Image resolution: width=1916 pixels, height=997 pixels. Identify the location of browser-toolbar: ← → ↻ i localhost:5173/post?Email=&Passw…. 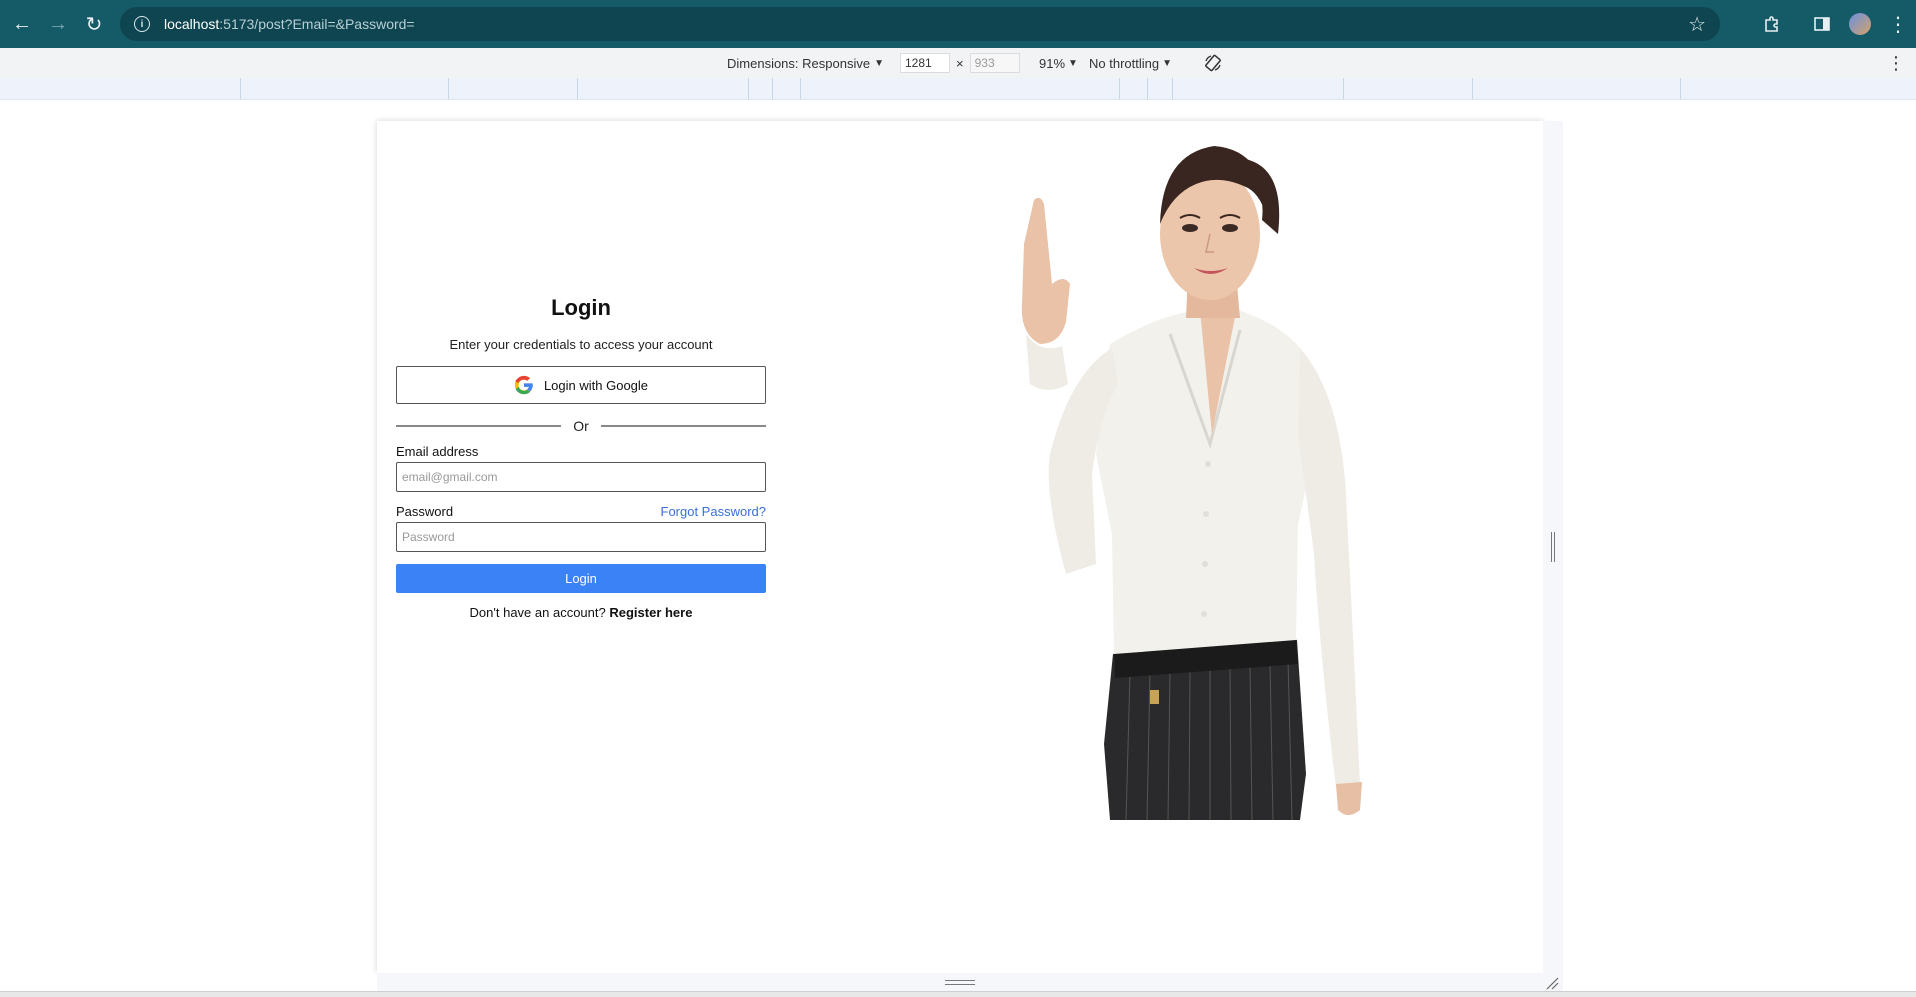
(958, 24).